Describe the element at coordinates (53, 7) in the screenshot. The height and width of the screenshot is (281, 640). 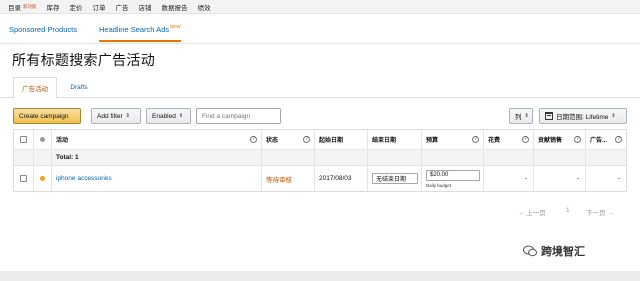
I see `nav-item-inventory: 库存` at that location.